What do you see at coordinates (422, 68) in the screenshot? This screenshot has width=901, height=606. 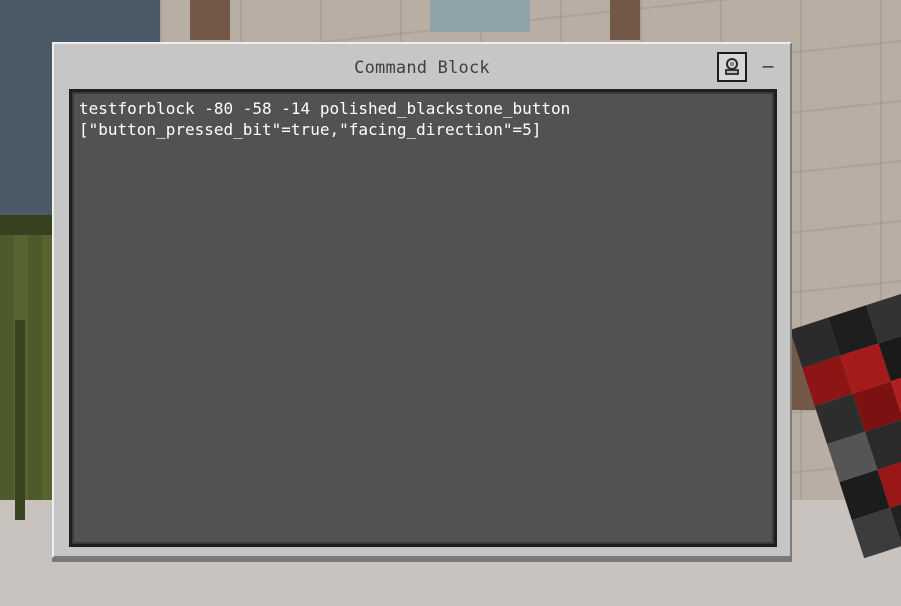 I see `dialog-title: Command Block` at bounding box center [422, 68].